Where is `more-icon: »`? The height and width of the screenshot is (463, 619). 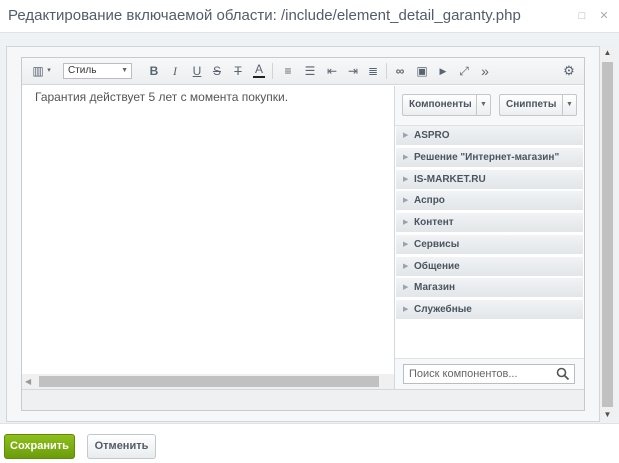 more-icon: » is located at coordinates (485, 71).